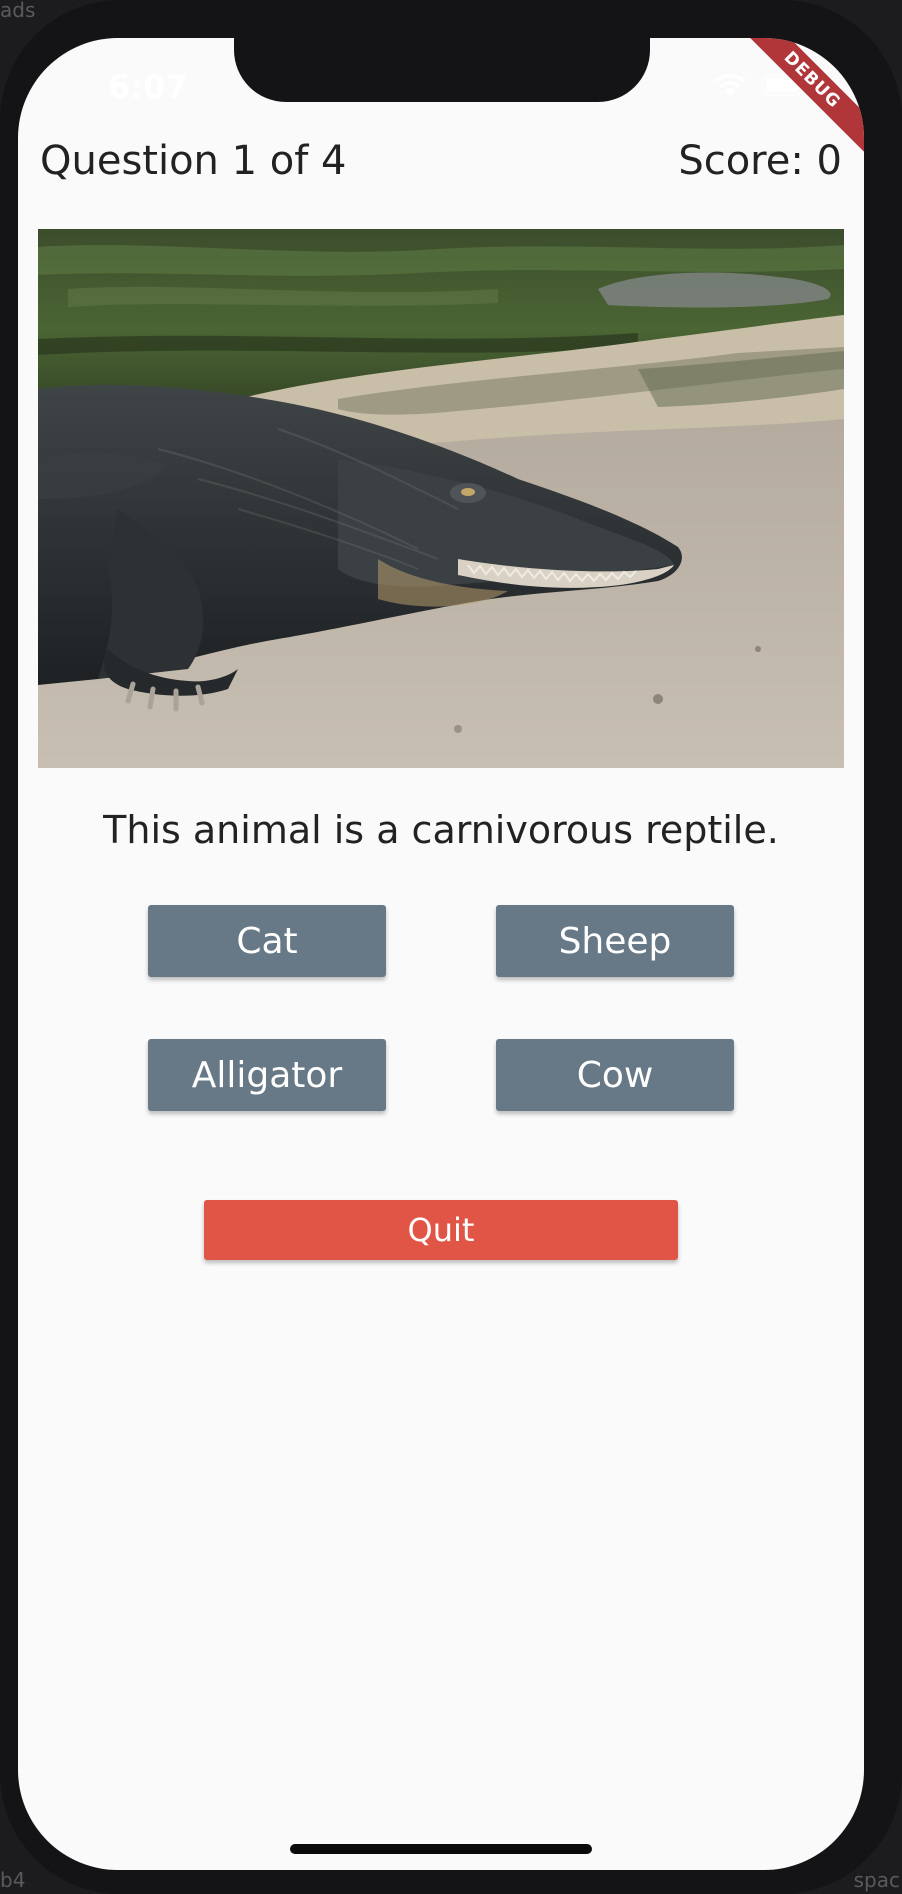  I want to click on quiz-header: Question 1 of 4 Score: 0, so click(441, 161).